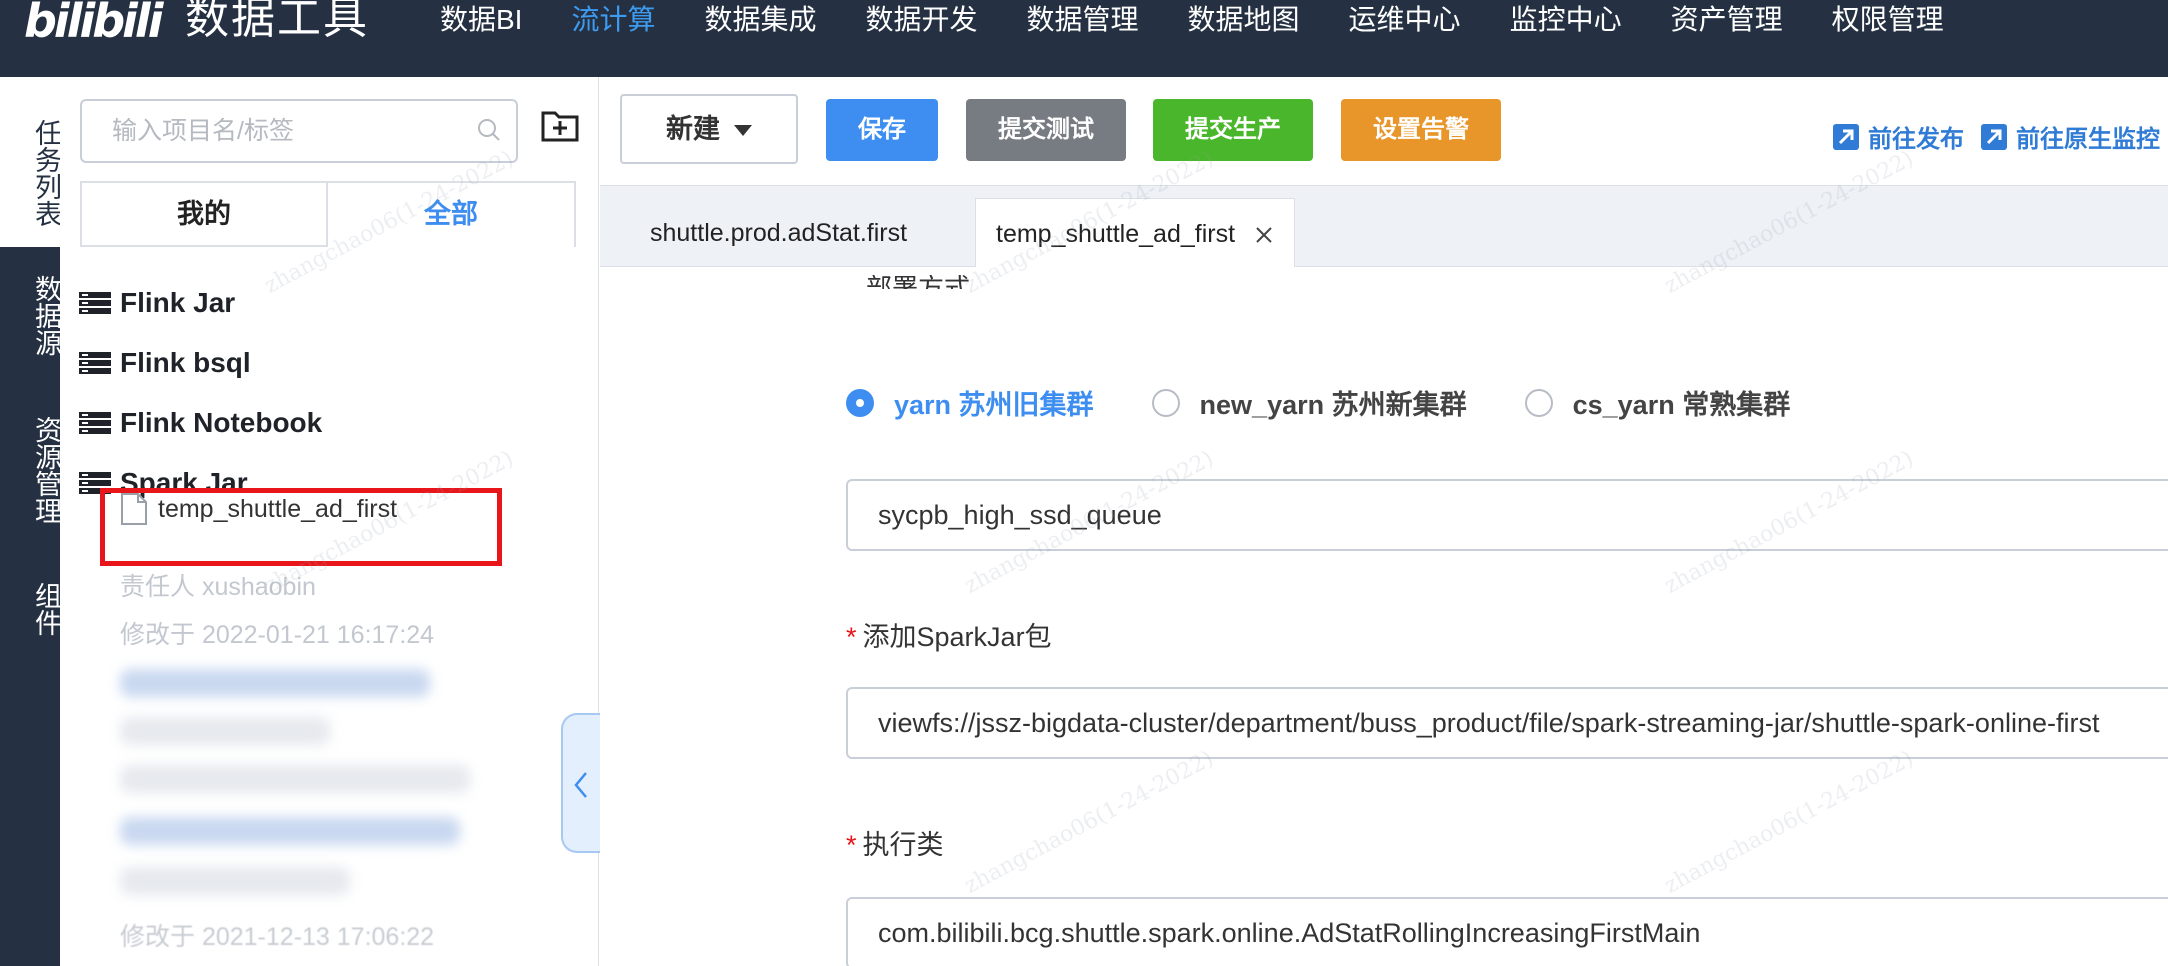 The width and height of the screenshot is (2168, 966). I want to click on monitor-link-label: 前往原生监控, so click(2088, 139).